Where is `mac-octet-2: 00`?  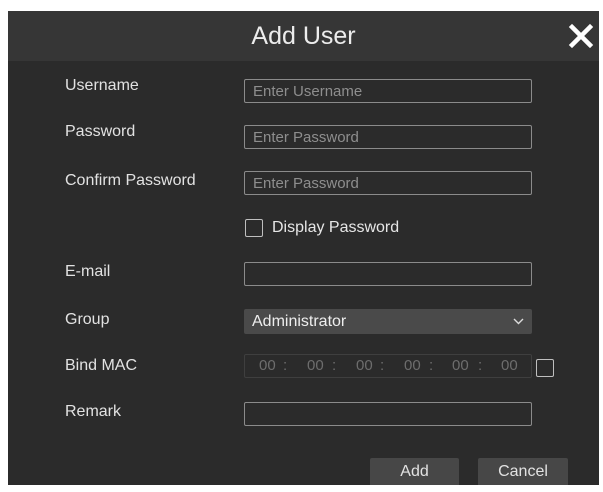
mac-octet-2: 00 is located at coordinates (315, 365).